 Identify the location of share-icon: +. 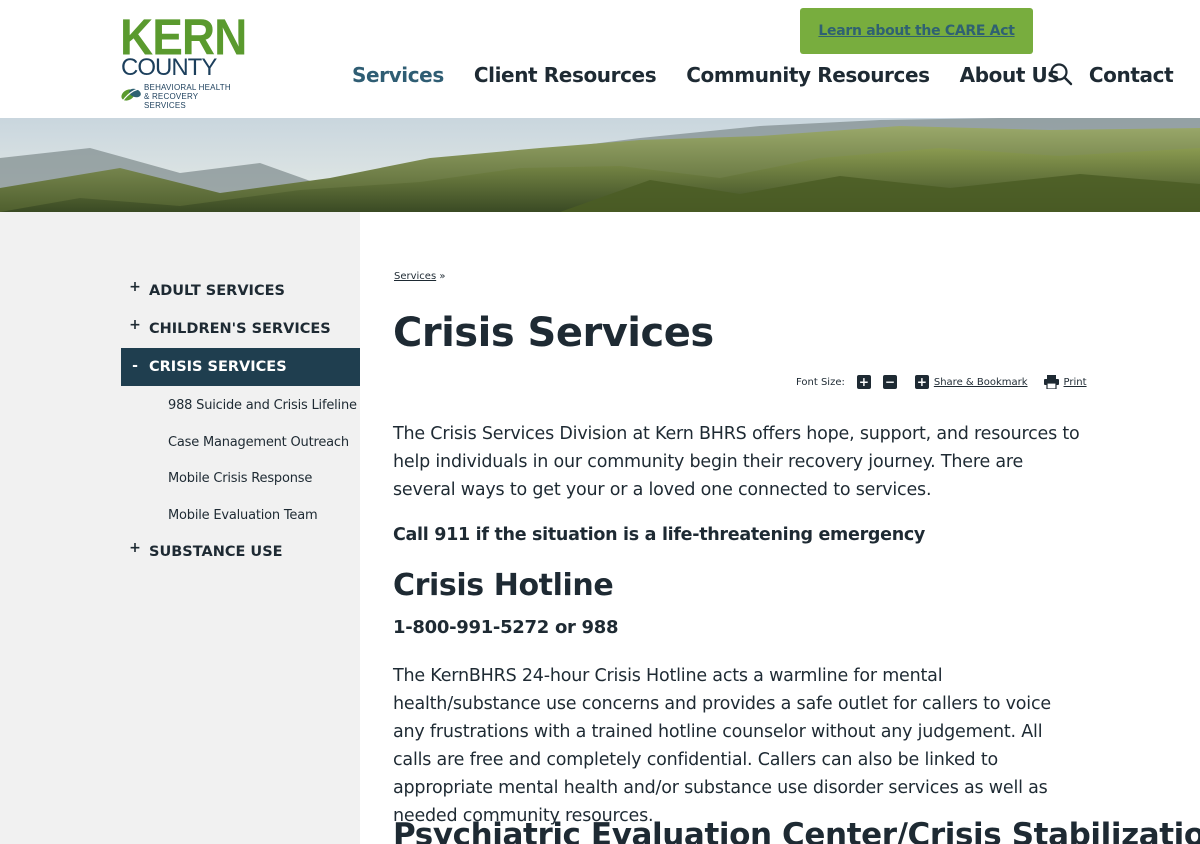
(921, 382).